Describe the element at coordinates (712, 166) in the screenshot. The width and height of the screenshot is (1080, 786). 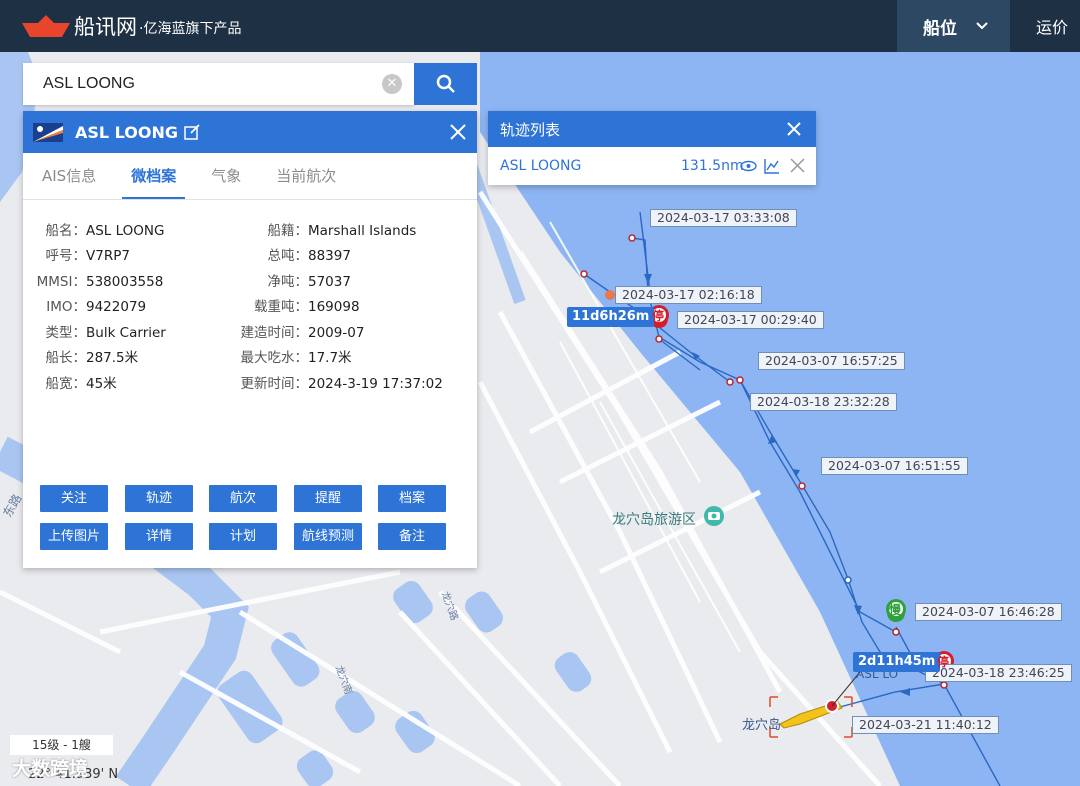
I see `track-item-distance: 131.5nm` at that location.